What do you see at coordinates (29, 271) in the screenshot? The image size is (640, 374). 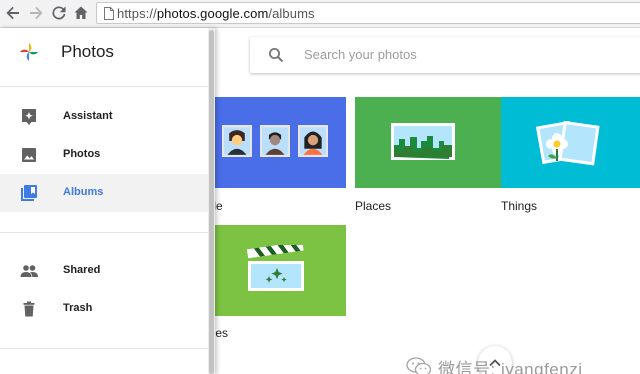 I see `people-icon` at bounding box center [29, 271].